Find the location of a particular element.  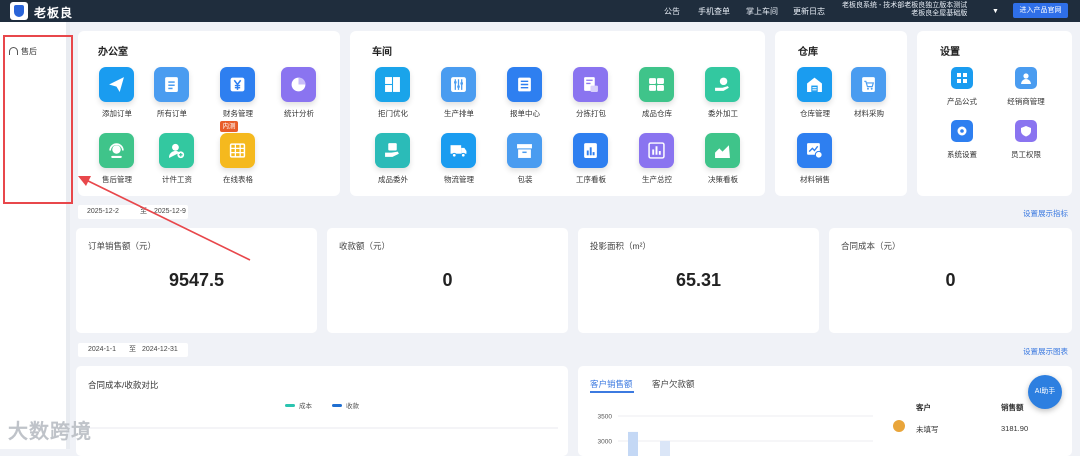

watermark: 大数跨境 is located at coordinates (50, 432).